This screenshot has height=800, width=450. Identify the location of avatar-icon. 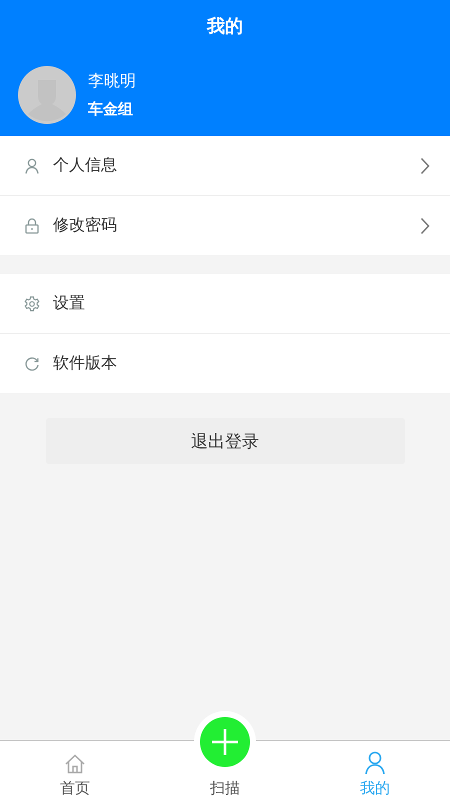
(47, 95).